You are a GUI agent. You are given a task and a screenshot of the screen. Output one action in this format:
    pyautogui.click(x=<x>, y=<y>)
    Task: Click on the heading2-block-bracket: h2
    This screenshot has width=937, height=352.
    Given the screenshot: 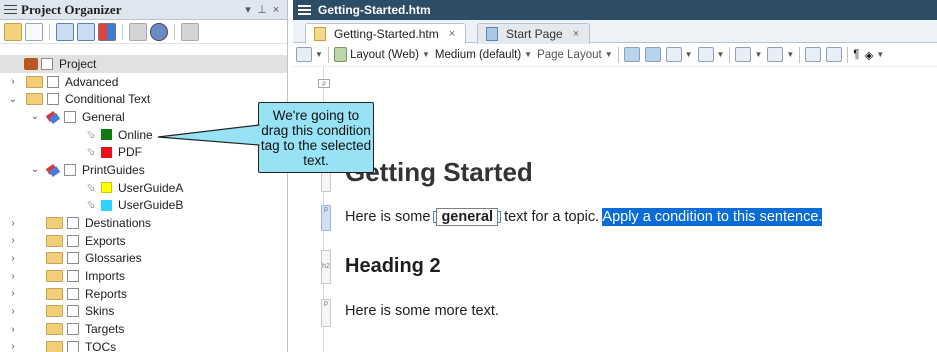 What is the action you would take?
    pyautogui.click(x=326, y=267)
    